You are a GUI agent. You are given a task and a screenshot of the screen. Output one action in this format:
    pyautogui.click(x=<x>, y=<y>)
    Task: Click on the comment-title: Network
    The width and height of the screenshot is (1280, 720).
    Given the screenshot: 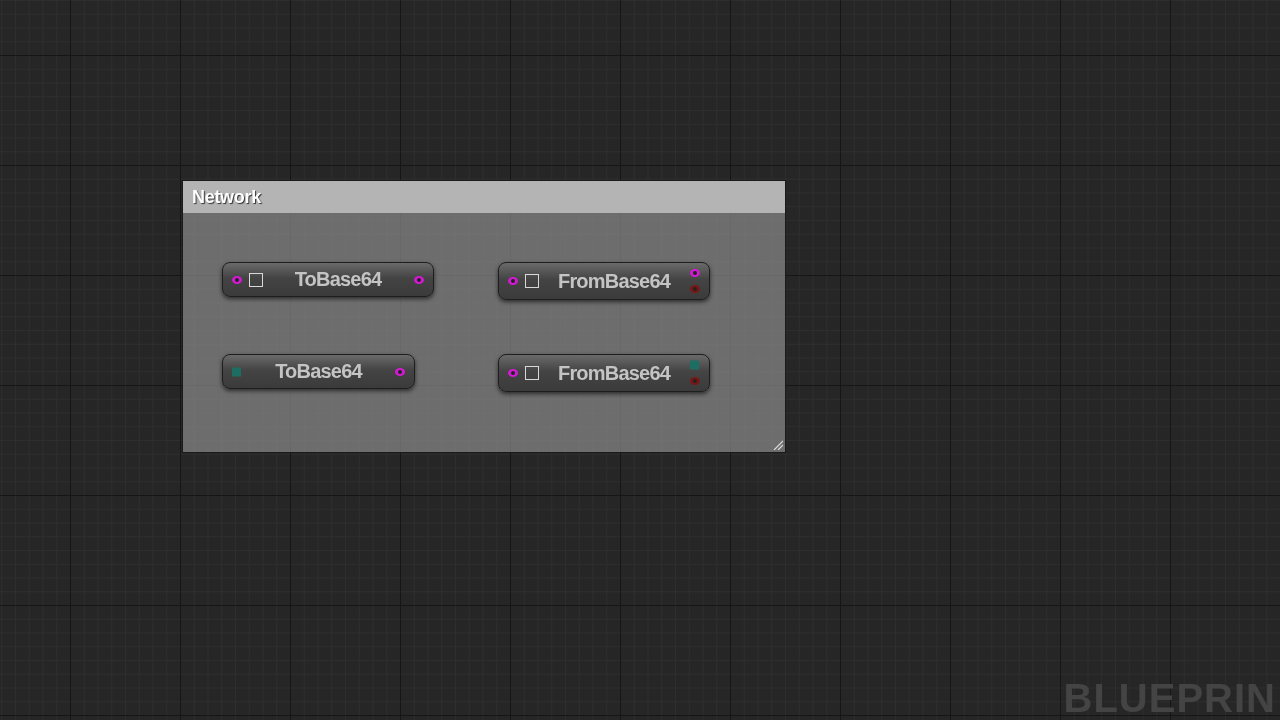 What is the action you would take?
    pyautogui.click(x=226, y=197)
    